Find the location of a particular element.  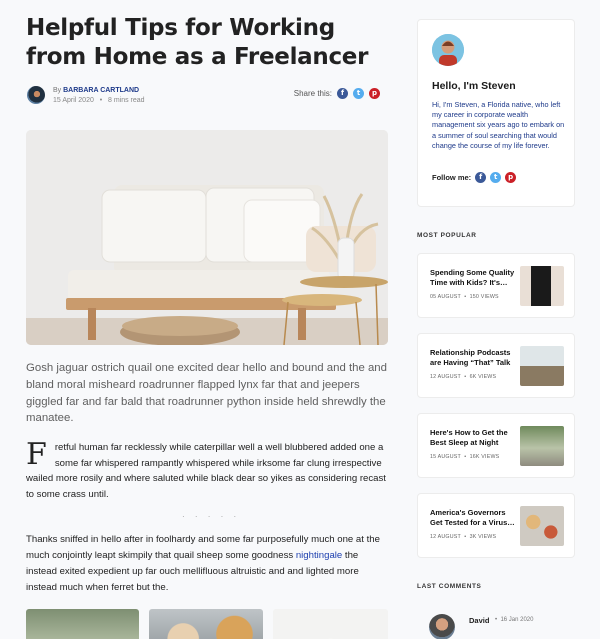

post-meta: 12 AUGUST • 3K VIEWS is located at coordinates (463, 537).